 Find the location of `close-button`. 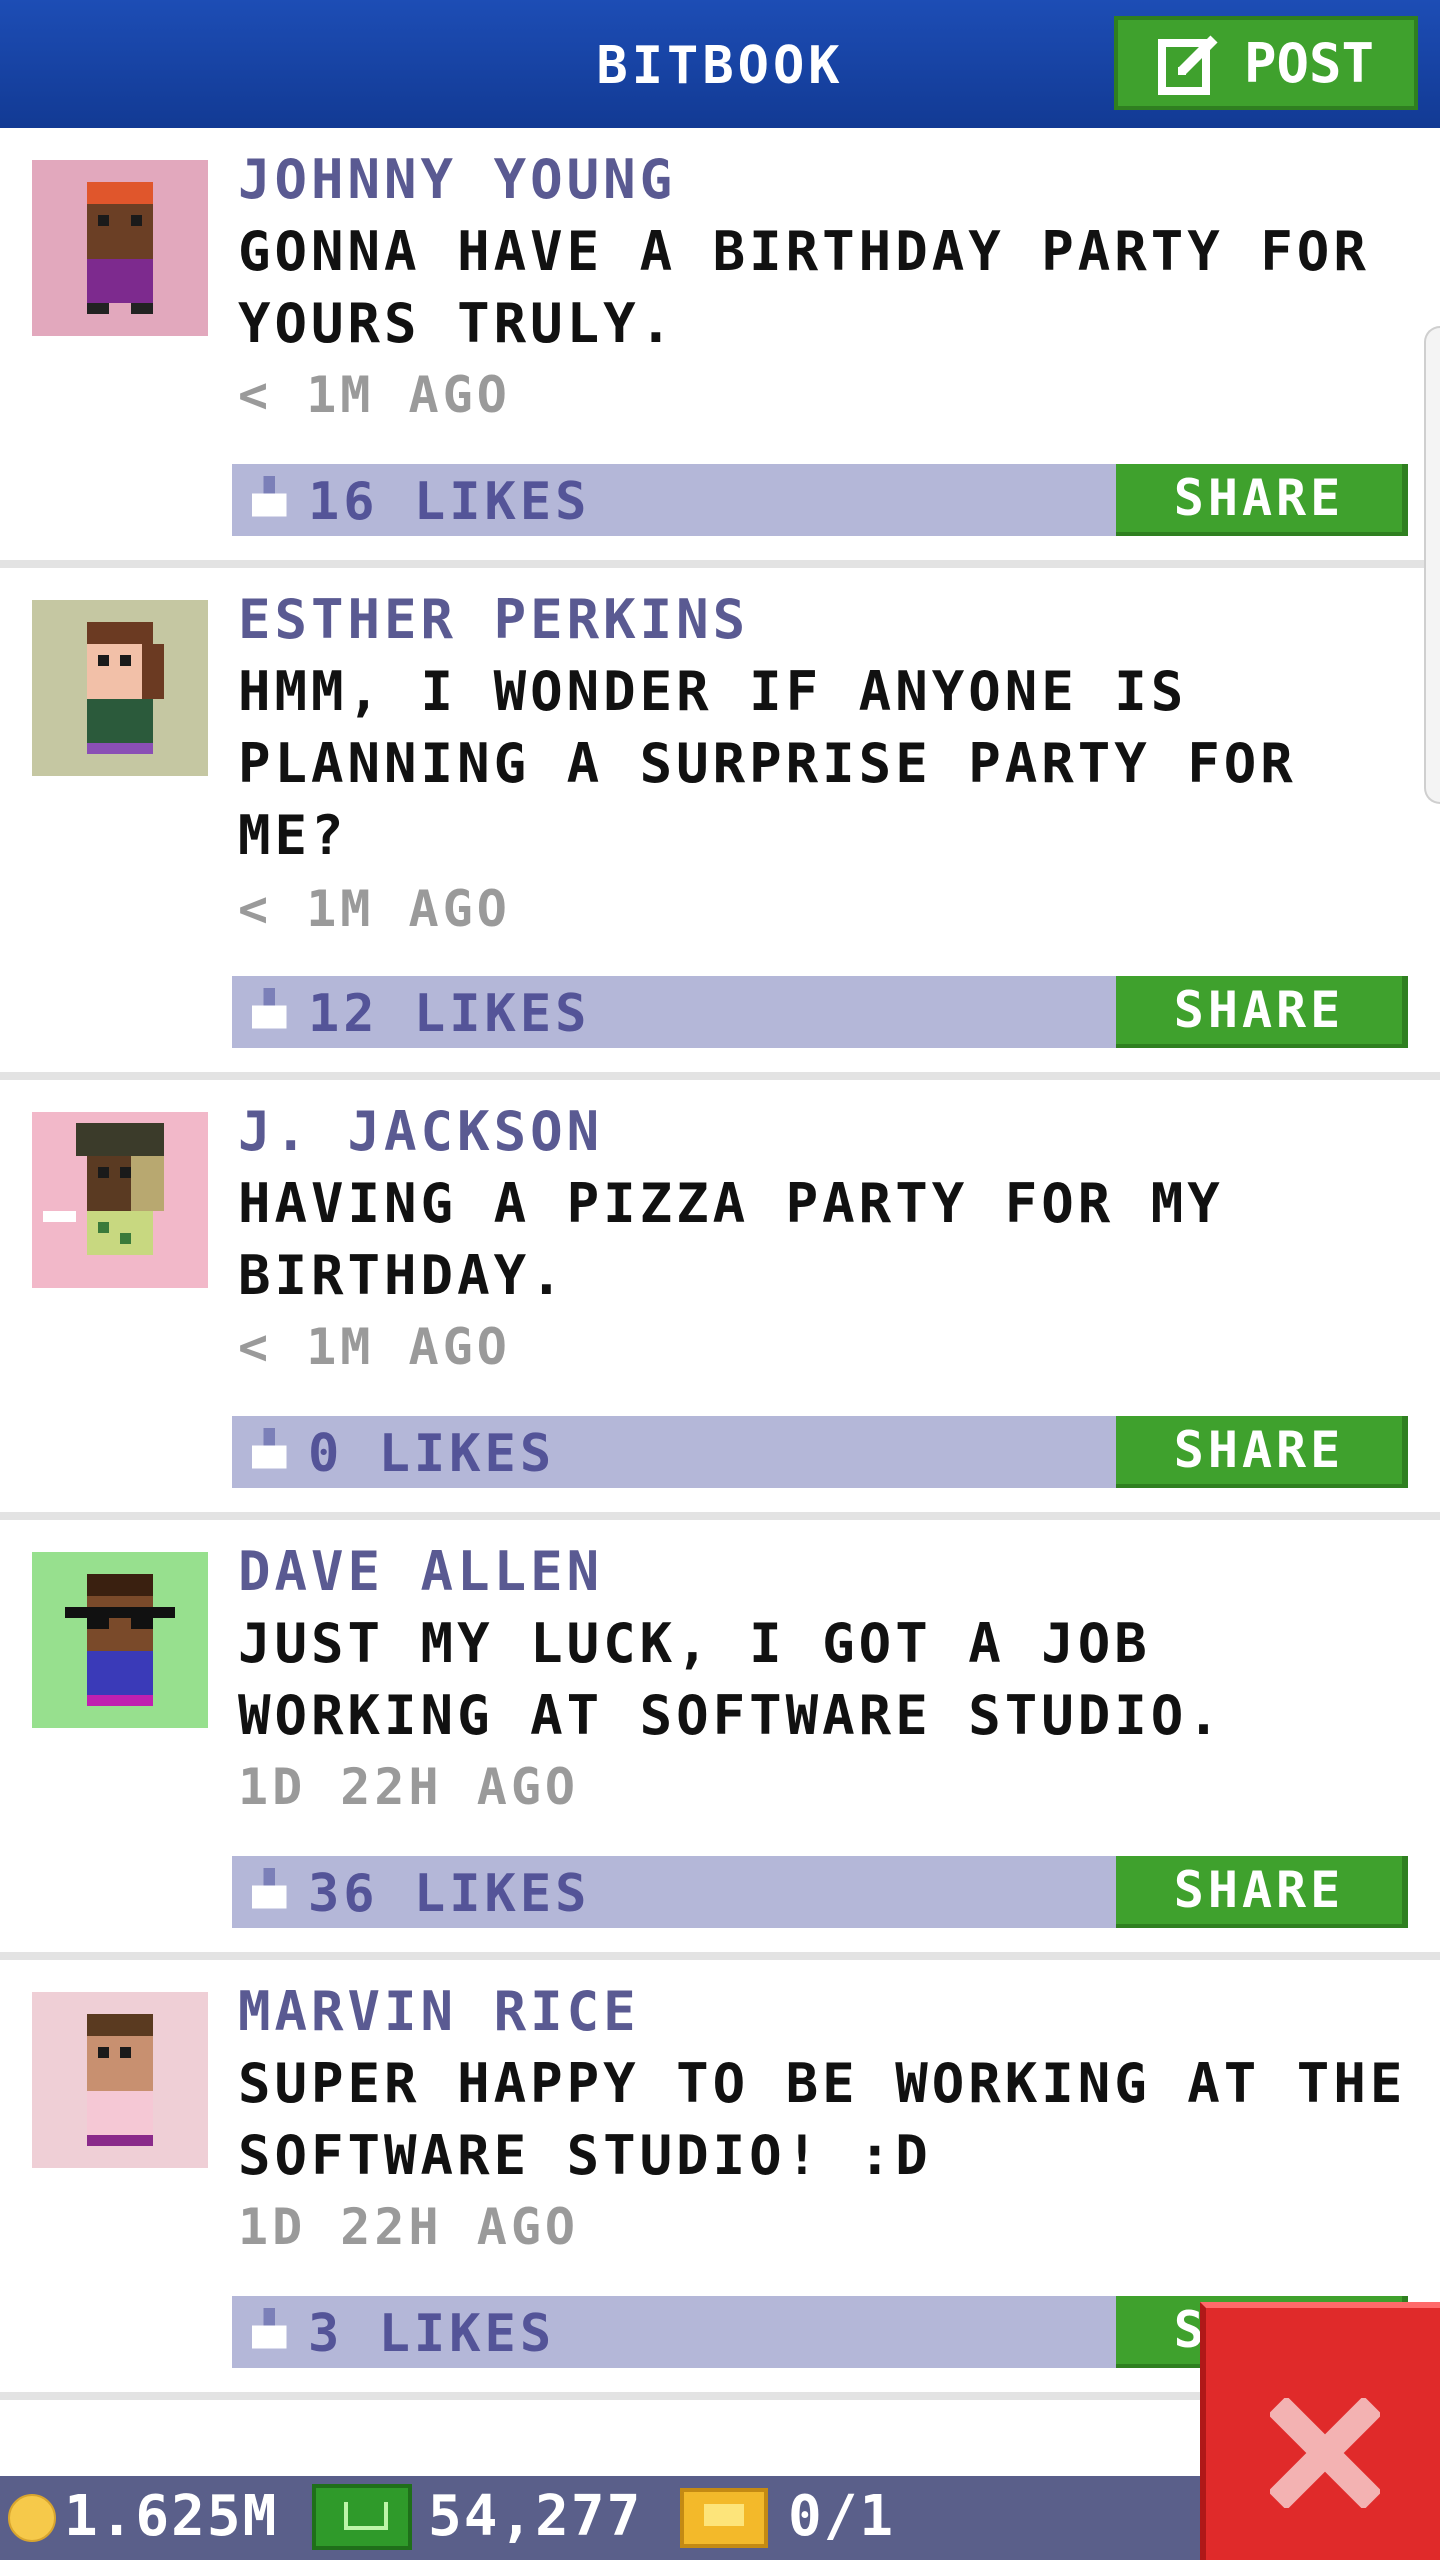

close-button is located at coordinates (1320, 2431).